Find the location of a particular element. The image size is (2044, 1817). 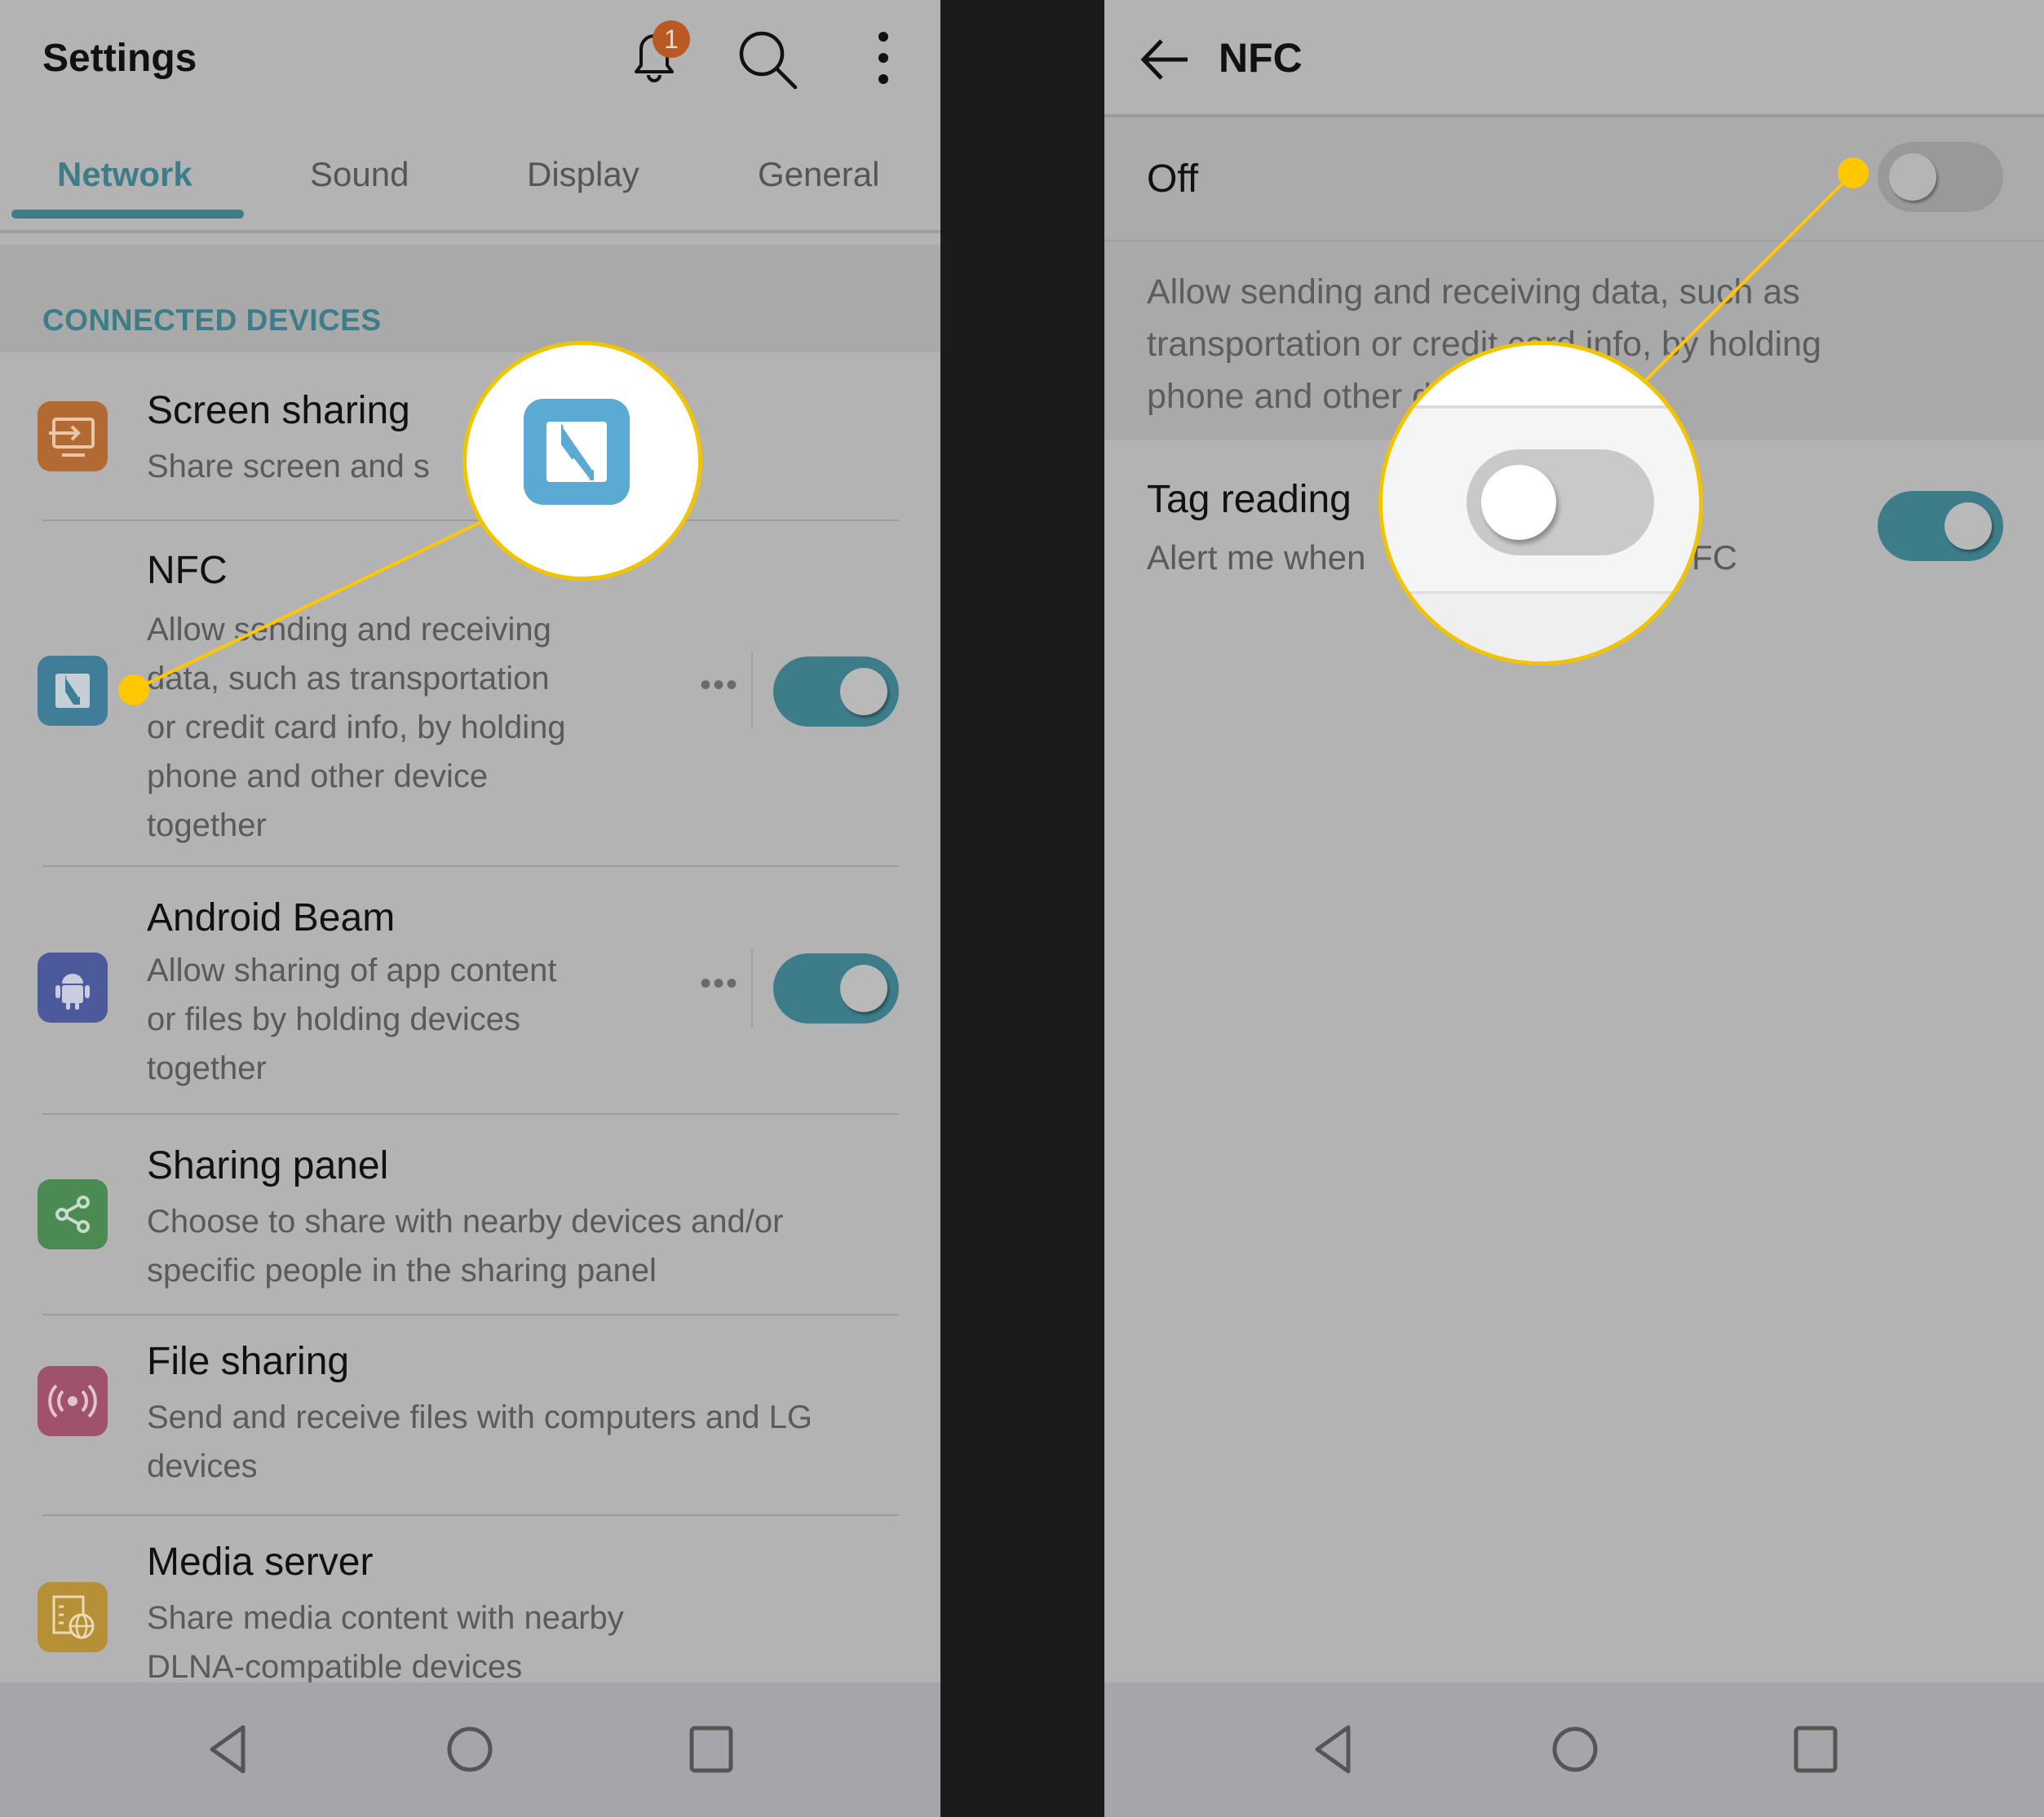

item-title: Android Beam is located at coordinates (271, 917).